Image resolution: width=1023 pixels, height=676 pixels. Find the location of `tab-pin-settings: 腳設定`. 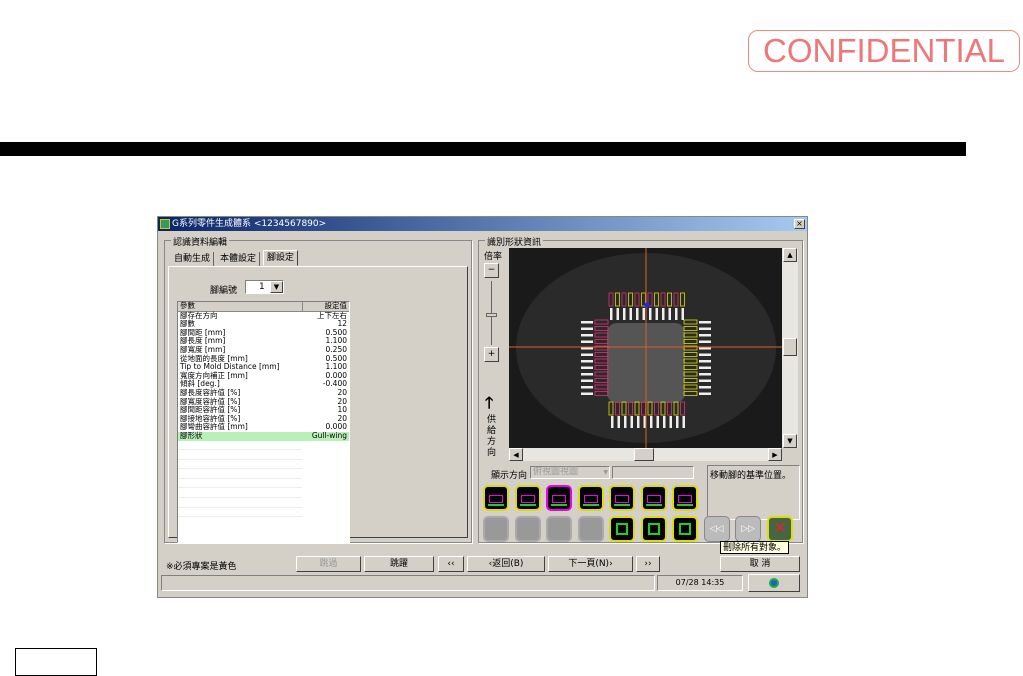

tab-pin-settings: 腳設定 is located at coordinates (281, 258).